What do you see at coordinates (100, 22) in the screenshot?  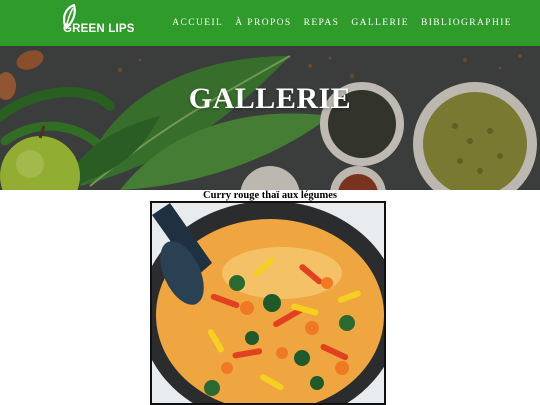 I see `site-logo: GREEN LIPS` at bounding box center [100, 22].